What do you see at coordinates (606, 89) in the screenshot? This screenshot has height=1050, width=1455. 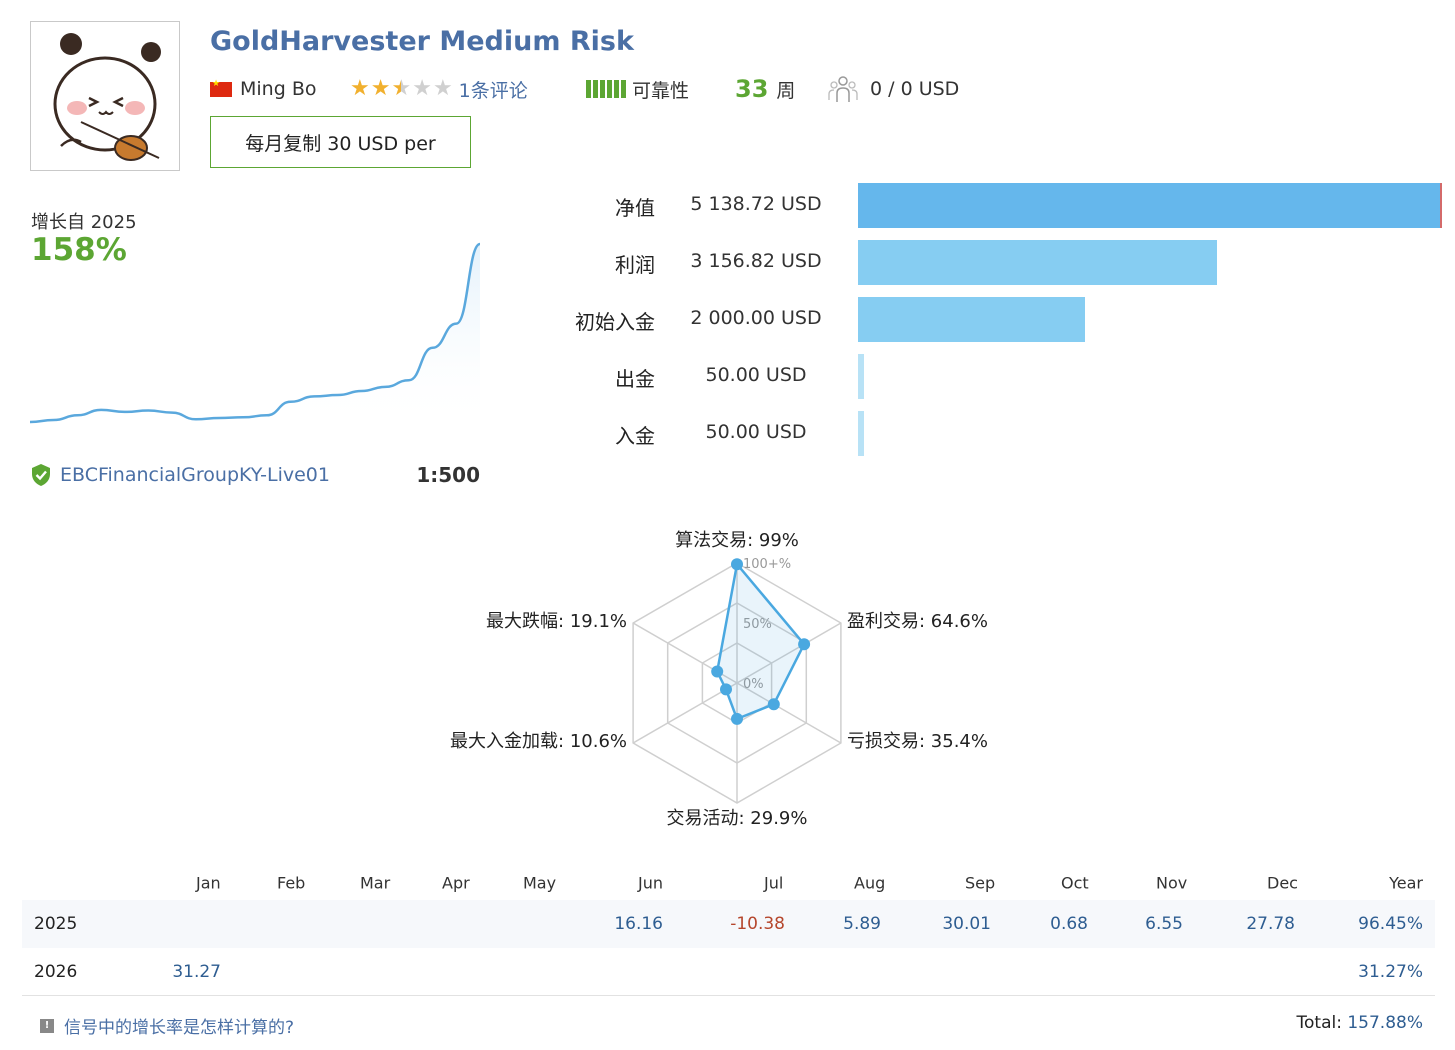 I see `reliability-bars-icon` at bounding box center [606, 89].